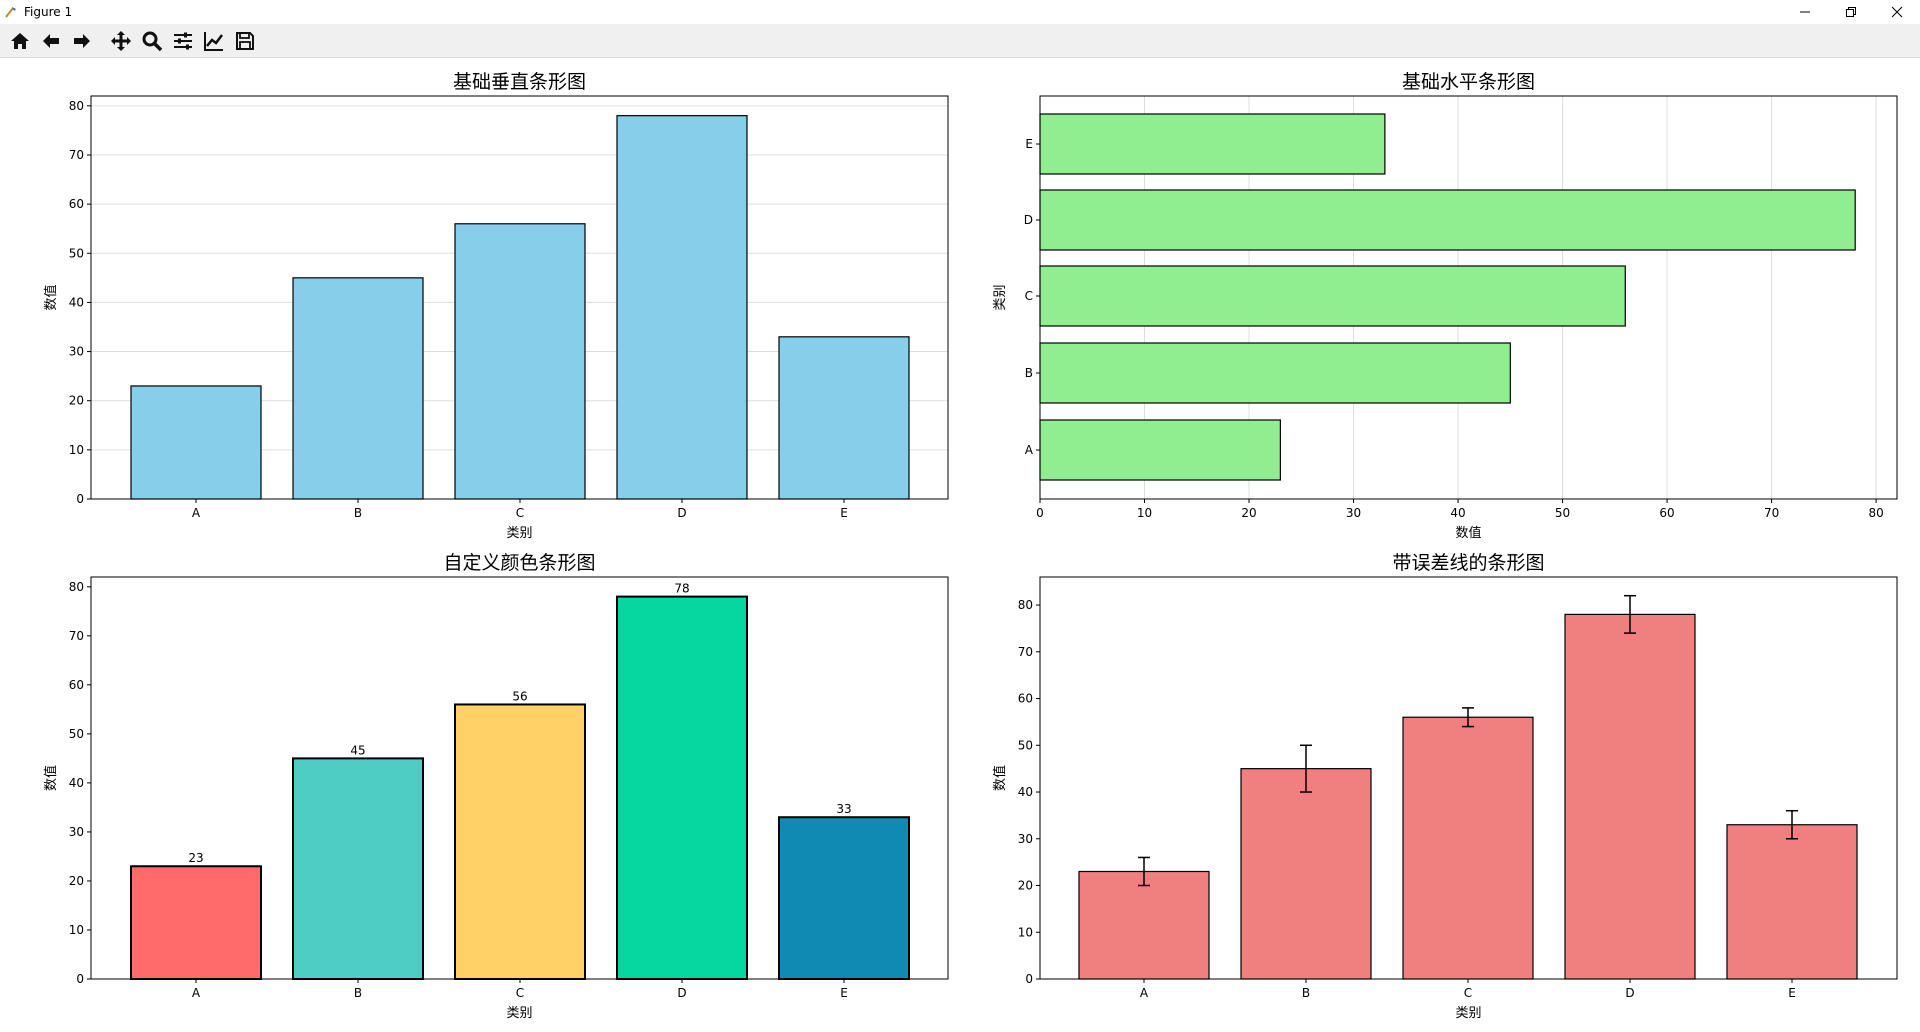 This screenshot has height=1032, width=1920. I want to click on zoom-button, so click(152, 41).